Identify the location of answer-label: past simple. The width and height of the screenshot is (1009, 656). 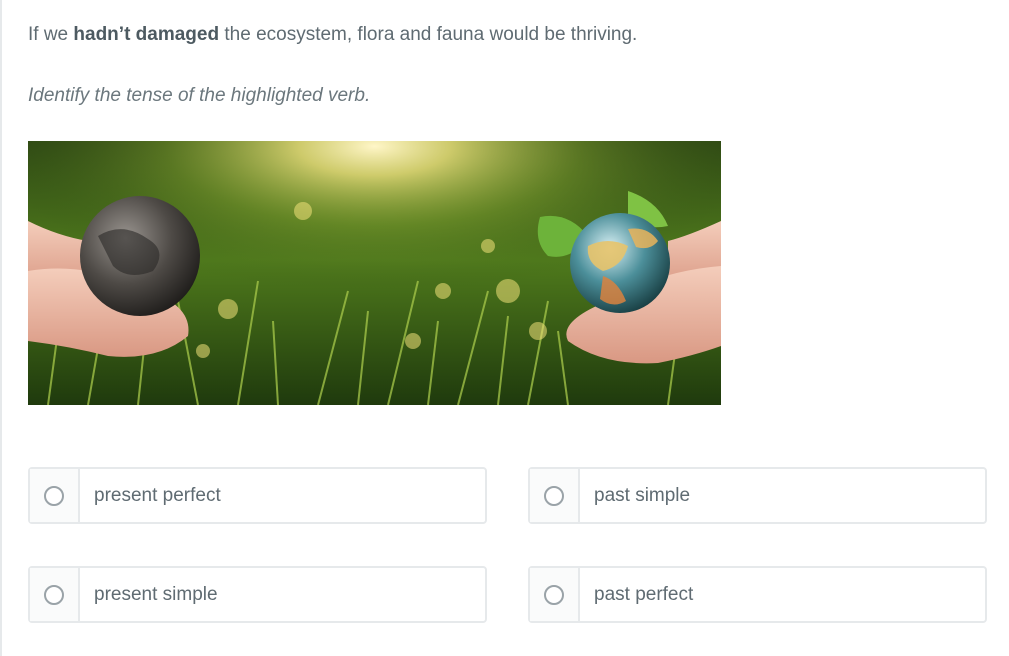
(642, 495).